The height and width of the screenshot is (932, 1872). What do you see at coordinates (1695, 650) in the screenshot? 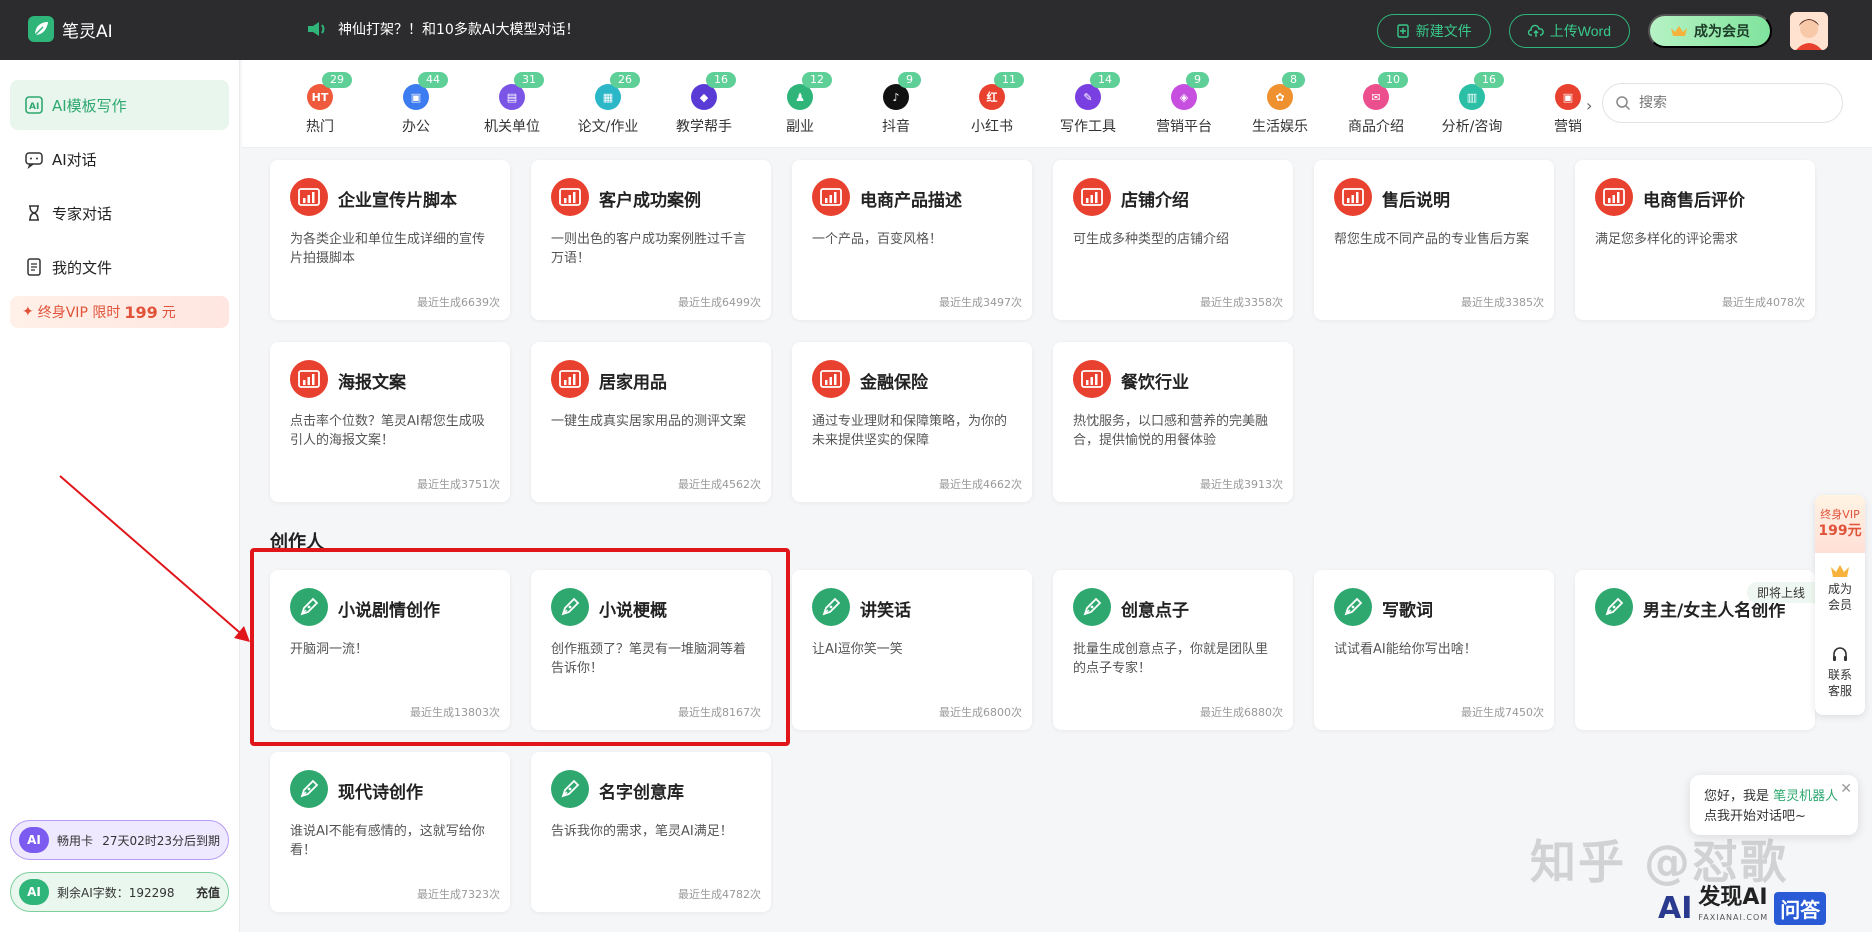
I see `template-card: 男主/女主人名创作 即将上线` at bounding box center [1695, 650].